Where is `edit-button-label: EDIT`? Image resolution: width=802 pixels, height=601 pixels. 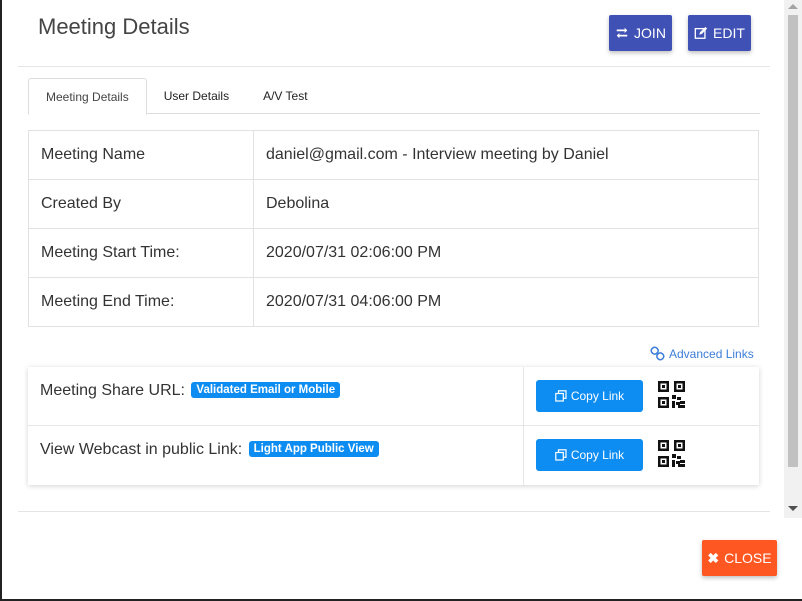
edit-button-label: EDIT is located at coordinates (729, 33).